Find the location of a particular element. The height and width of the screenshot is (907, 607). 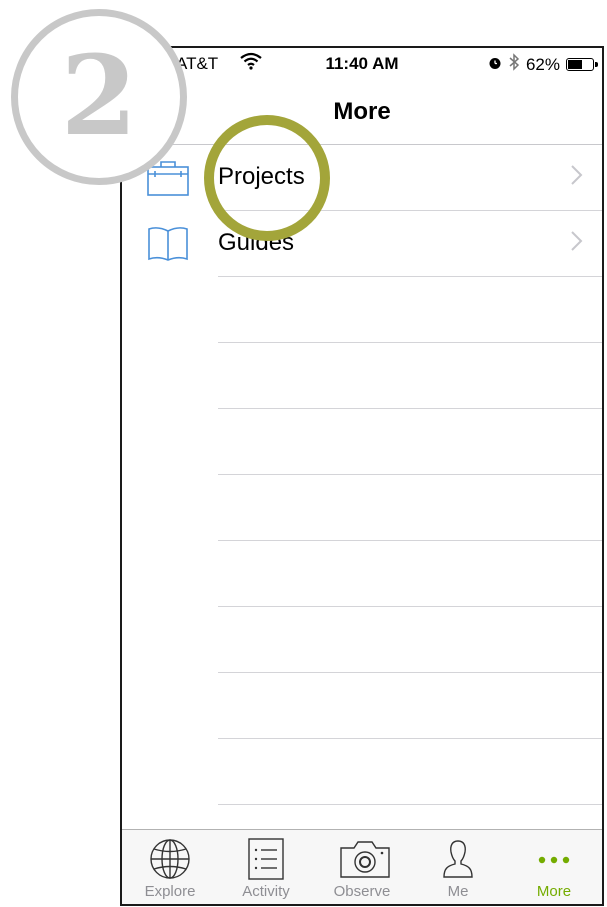

step-number-badge: 2 is located at coordinates (99, 97).